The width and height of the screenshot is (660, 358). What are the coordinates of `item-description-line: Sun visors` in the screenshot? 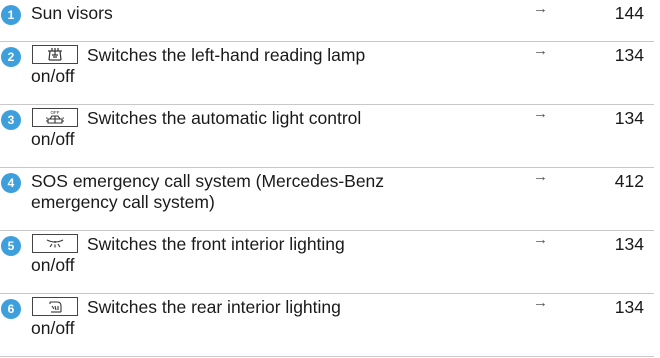 It's located at (72, 13).